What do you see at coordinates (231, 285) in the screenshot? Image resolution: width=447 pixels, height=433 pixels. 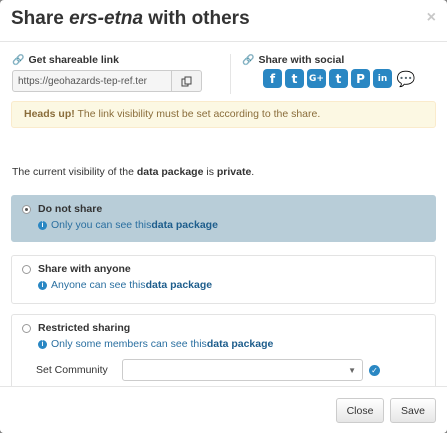 I see `option-description: i Anyone can see this data package` at bounding box center [231, 285].